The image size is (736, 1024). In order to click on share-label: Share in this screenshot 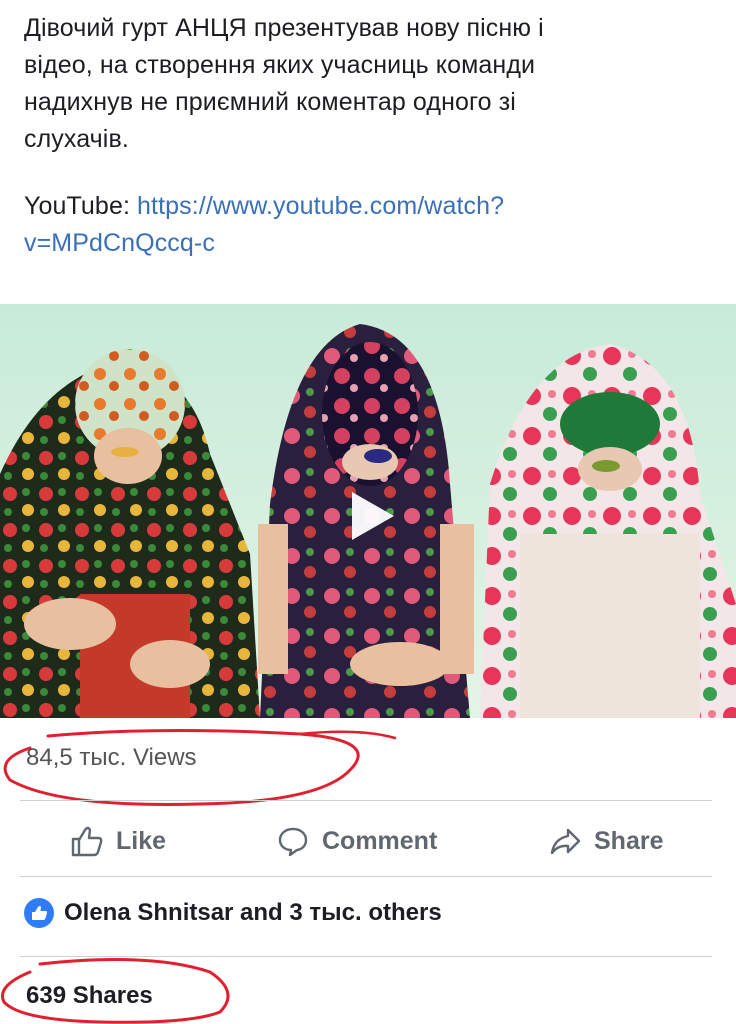, I will do `click(629, 840)`.